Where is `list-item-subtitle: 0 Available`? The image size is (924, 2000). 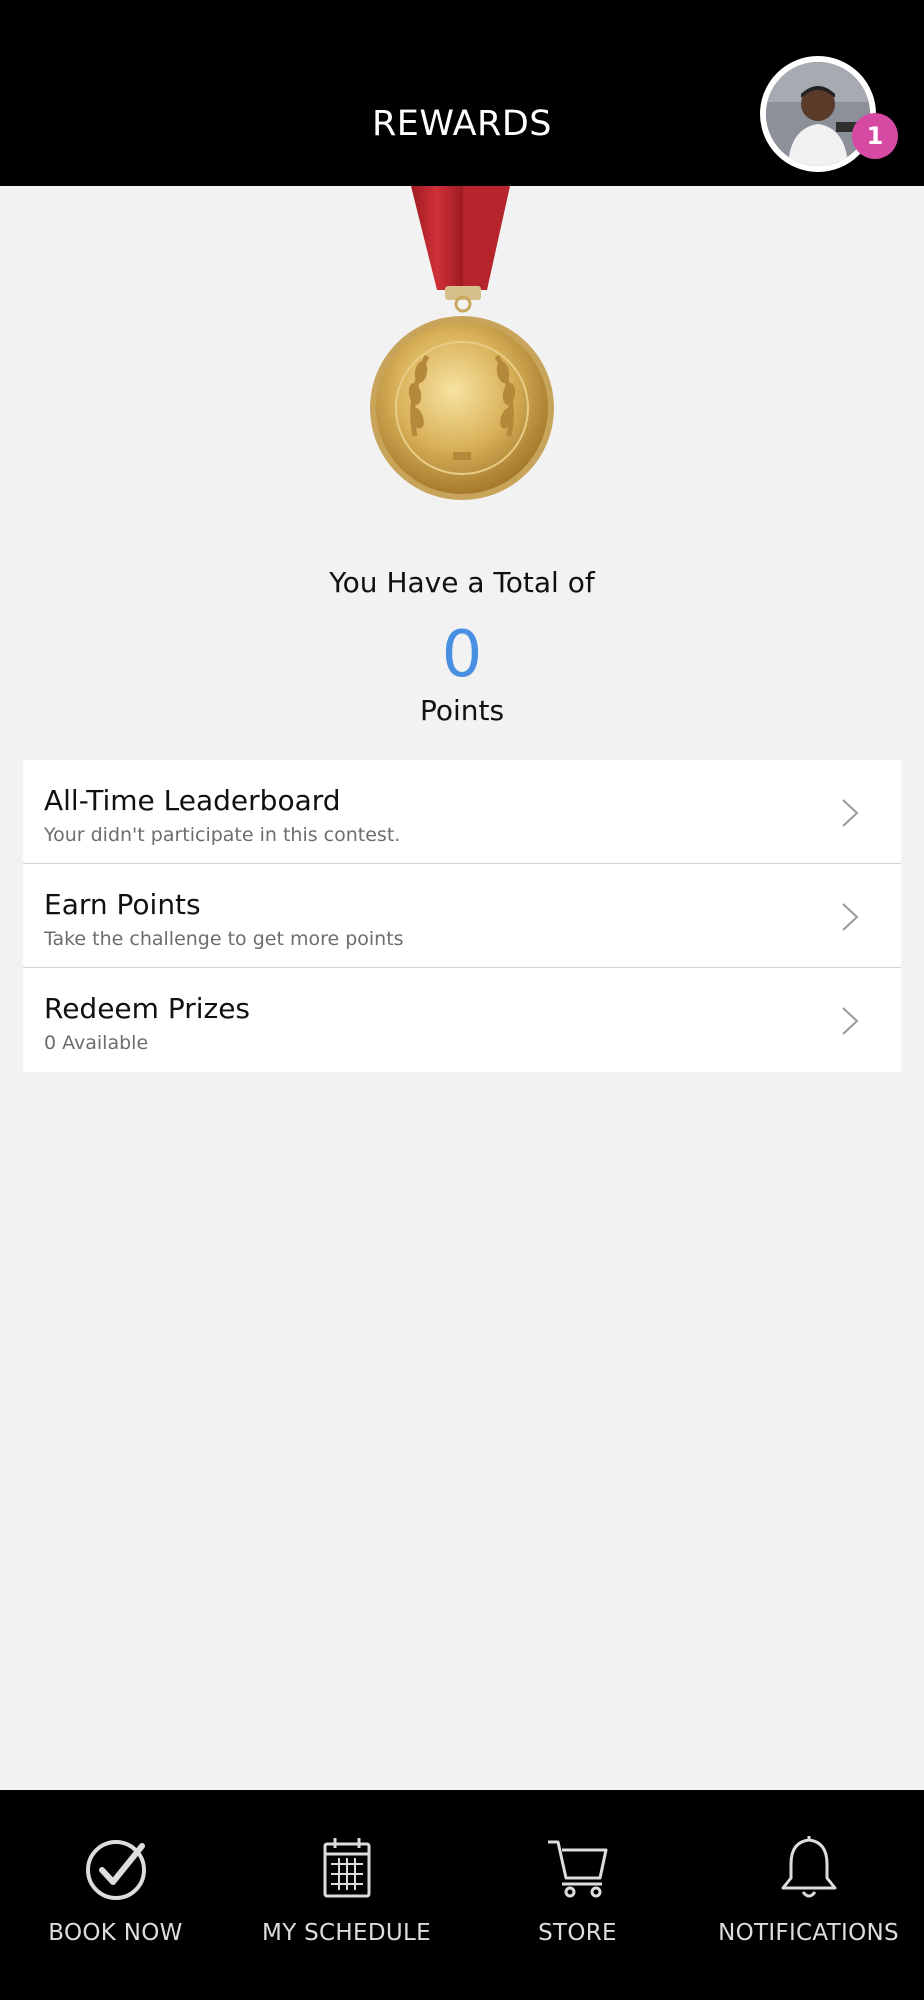 list-item-subtitle: 0 Available is located at coordinates (96, 1043).